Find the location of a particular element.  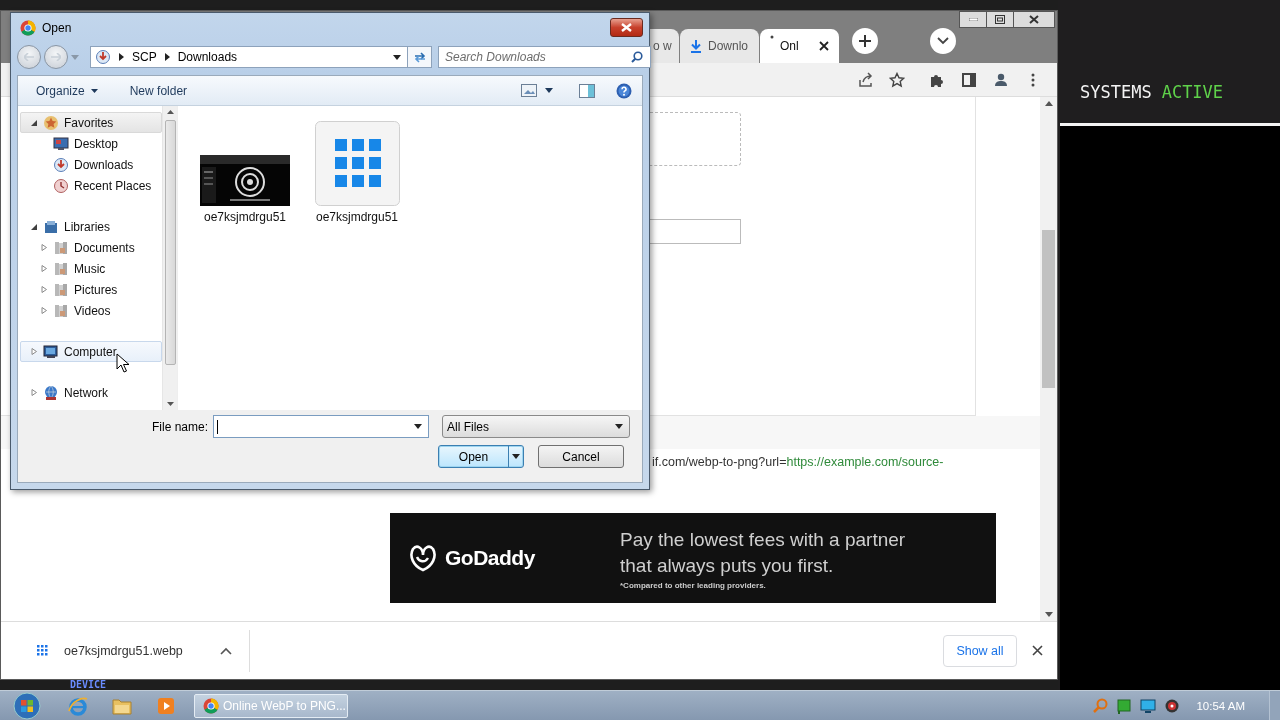

arrow-left-icon is located at coordinates (29, 57).